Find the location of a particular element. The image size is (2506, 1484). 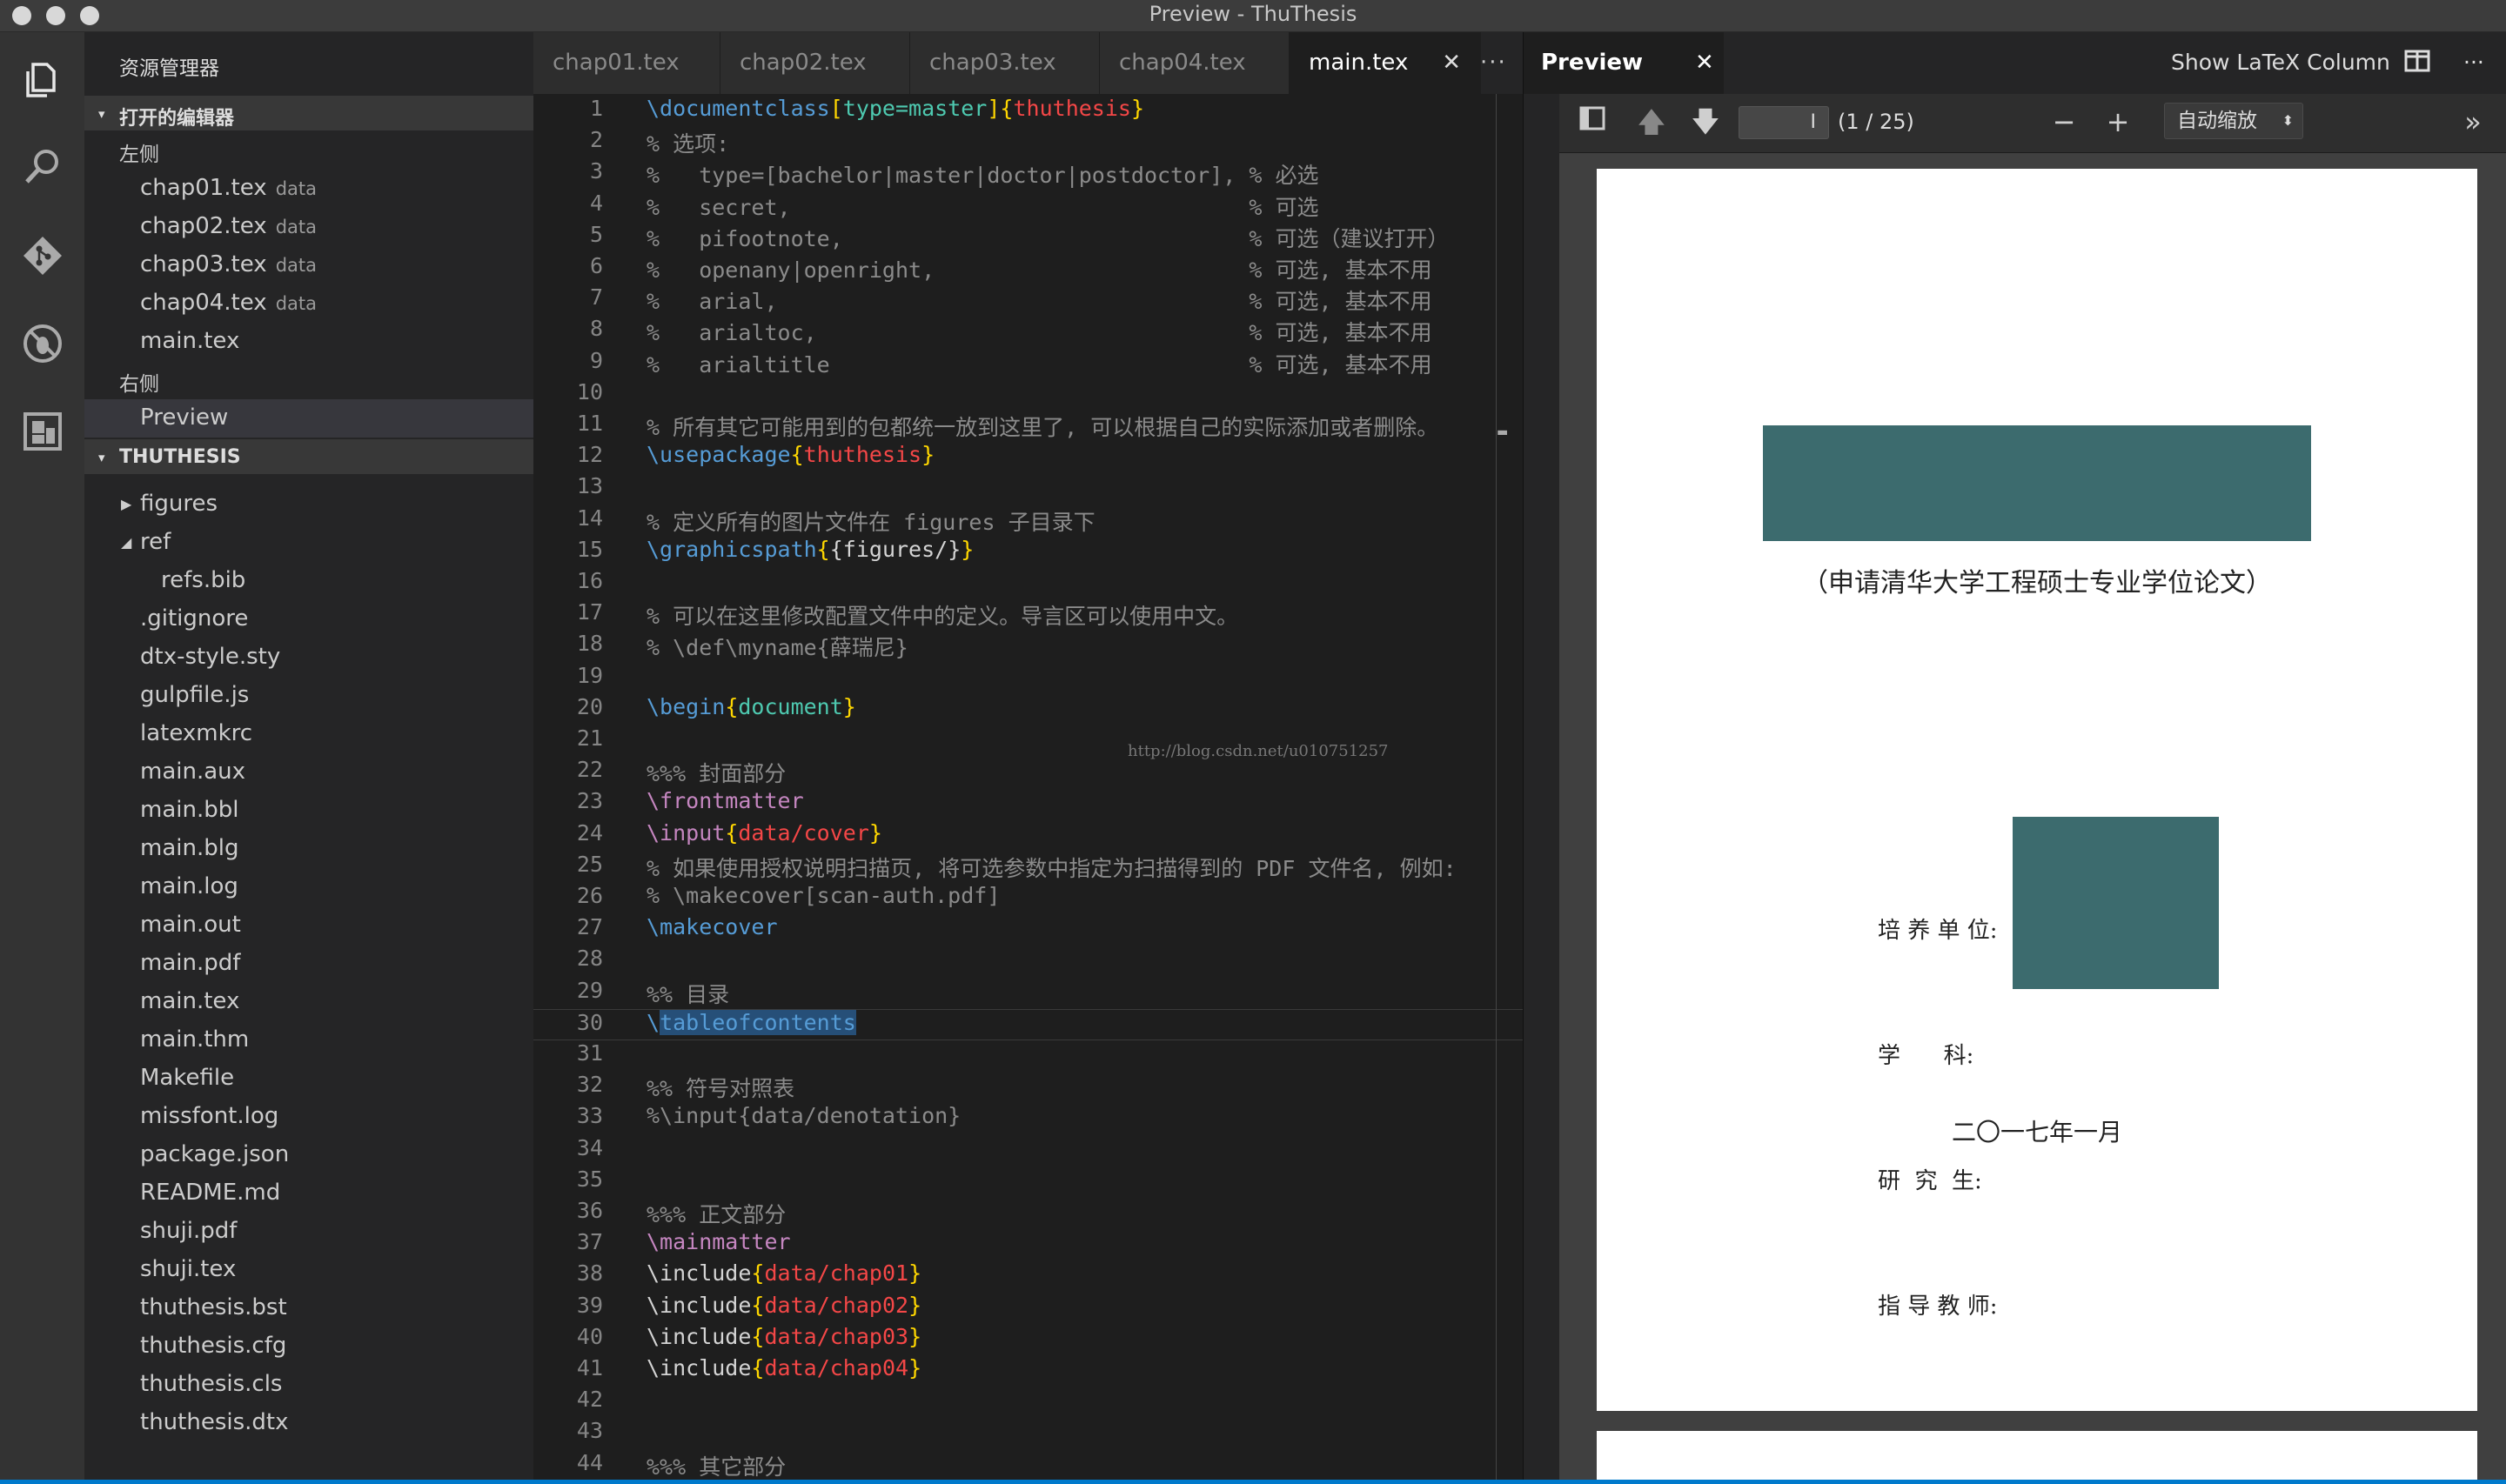

code-line: 1 \documentclass[type=master]{thuthesis} is located at coordinates (1028, 112).